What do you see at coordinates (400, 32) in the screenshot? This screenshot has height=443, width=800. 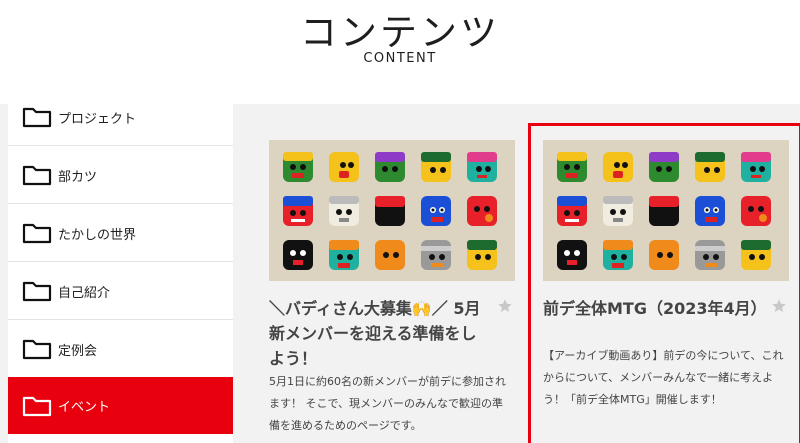 I see `page-title: コンテンツ` at bounding box center [400, 32].